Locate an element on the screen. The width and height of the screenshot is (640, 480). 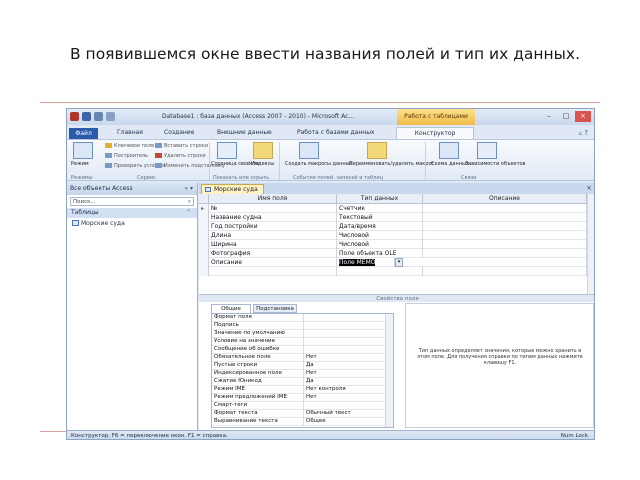
relationships-icon is located at coordinates (449, 150).